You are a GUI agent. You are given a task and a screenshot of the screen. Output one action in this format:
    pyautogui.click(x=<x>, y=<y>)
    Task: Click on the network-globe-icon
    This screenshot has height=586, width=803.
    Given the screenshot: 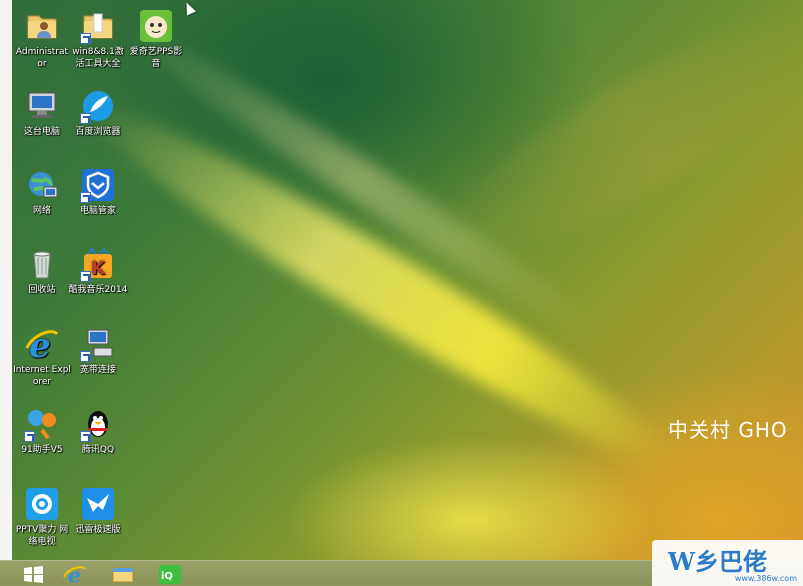 What is the action you would take?
    pyautogui.click(x=42, y=185)
    